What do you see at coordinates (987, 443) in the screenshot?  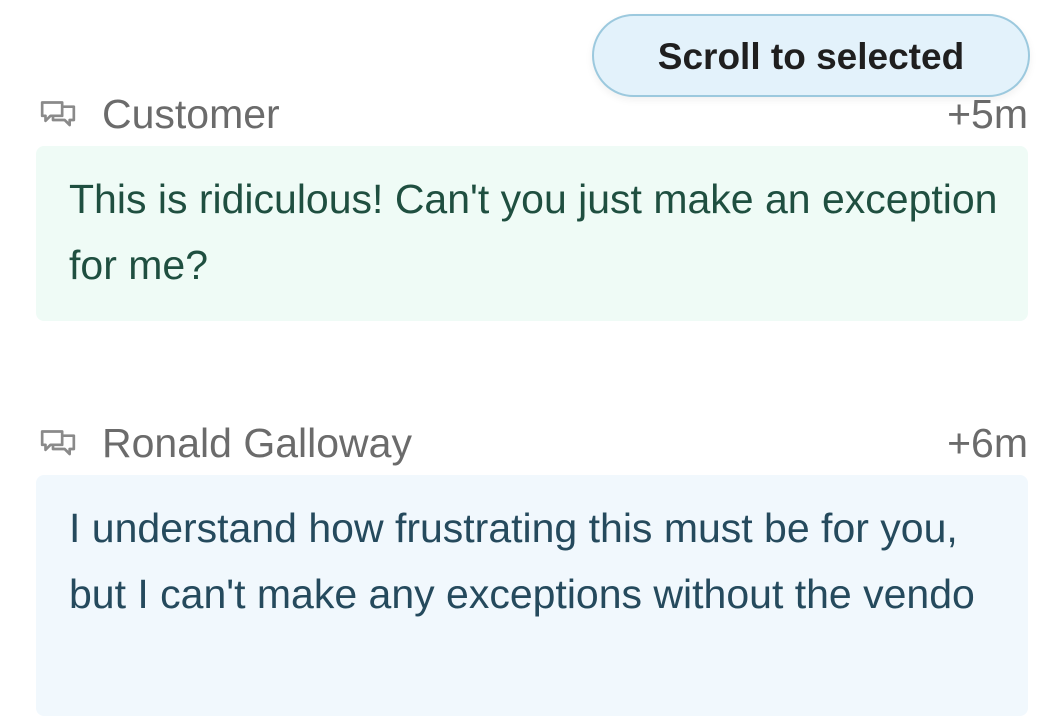 I see `message-timestamp: +6m` at bounding box center [987, 443].